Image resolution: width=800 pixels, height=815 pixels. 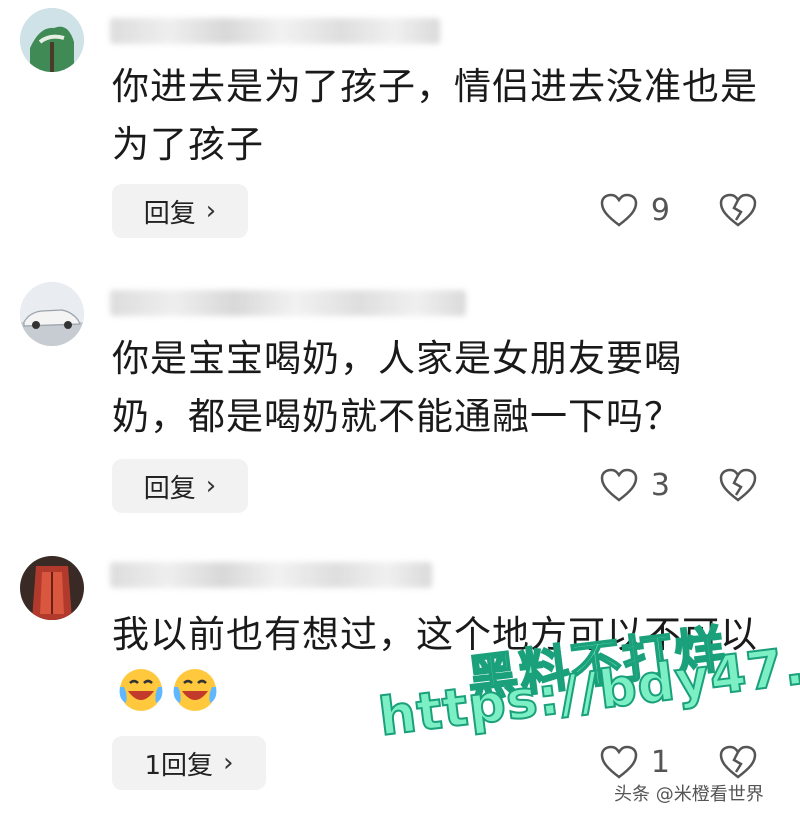 I want to click on like-button: 9, so click(x=634, y=210).